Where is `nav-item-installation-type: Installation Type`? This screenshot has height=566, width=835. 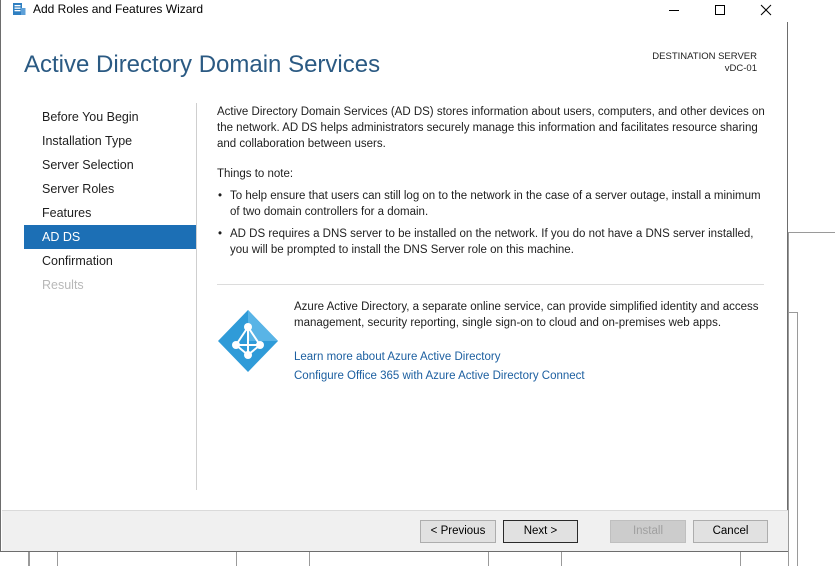 nav-item-installation-type: Installation Type is located at coordinates (110, 141).